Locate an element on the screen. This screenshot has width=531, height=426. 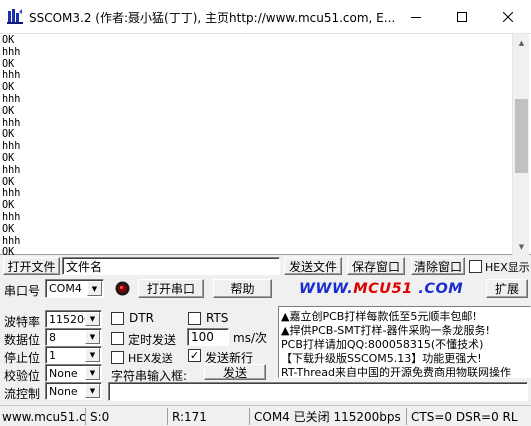
stop-bits-label: 停止位 is located at coordinates (22, 358).